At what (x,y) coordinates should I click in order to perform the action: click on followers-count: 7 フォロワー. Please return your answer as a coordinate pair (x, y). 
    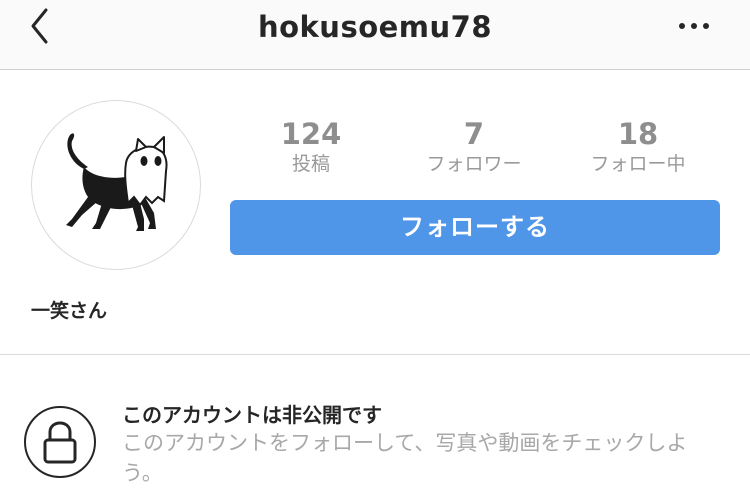
    Looking at the image, I should click on (474, 146).